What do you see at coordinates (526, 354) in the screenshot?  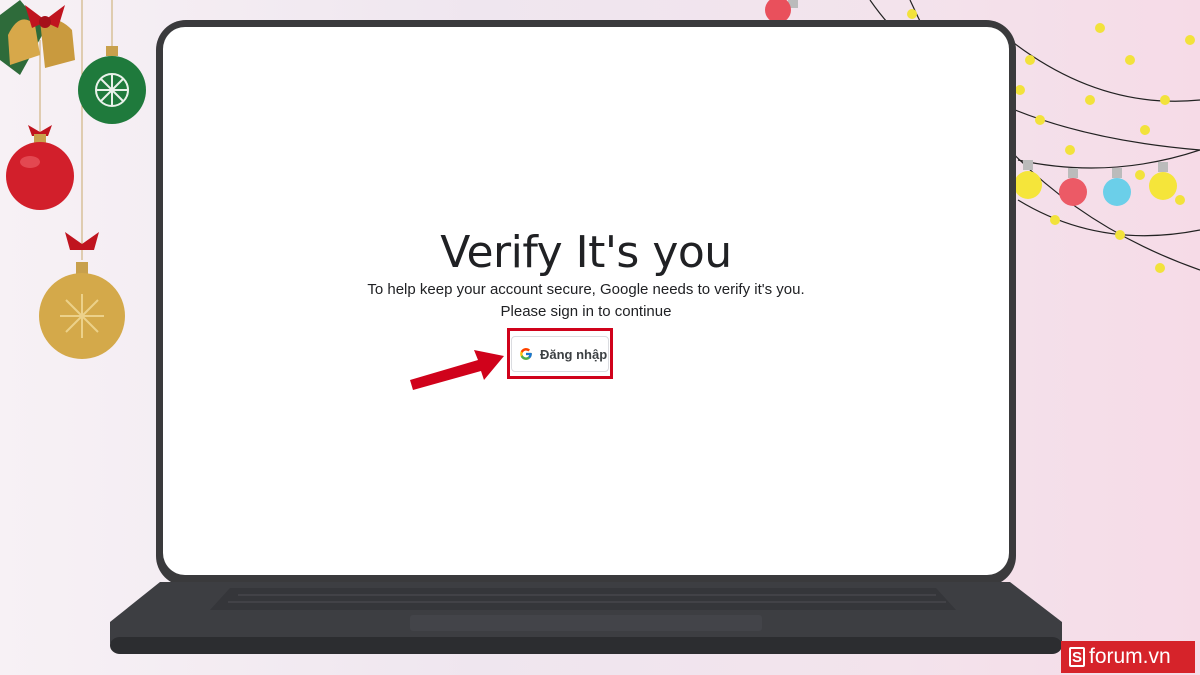 I see `google-g-icon` at bounding box center [526, 354].